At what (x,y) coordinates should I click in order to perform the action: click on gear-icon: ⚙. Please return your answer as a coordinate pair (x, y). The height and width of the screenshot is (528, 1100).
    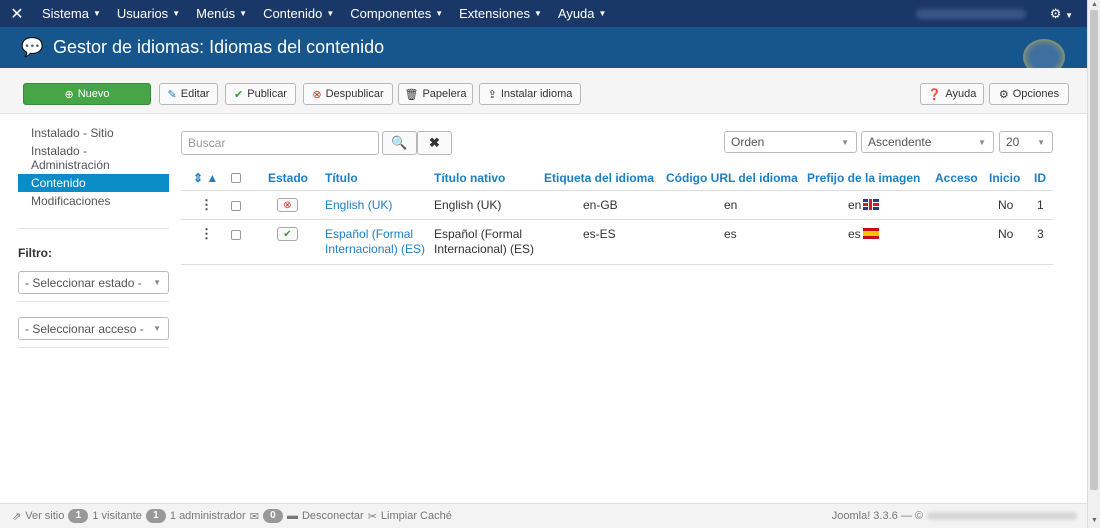
    Looking at the image, I should click on (1003, 94).